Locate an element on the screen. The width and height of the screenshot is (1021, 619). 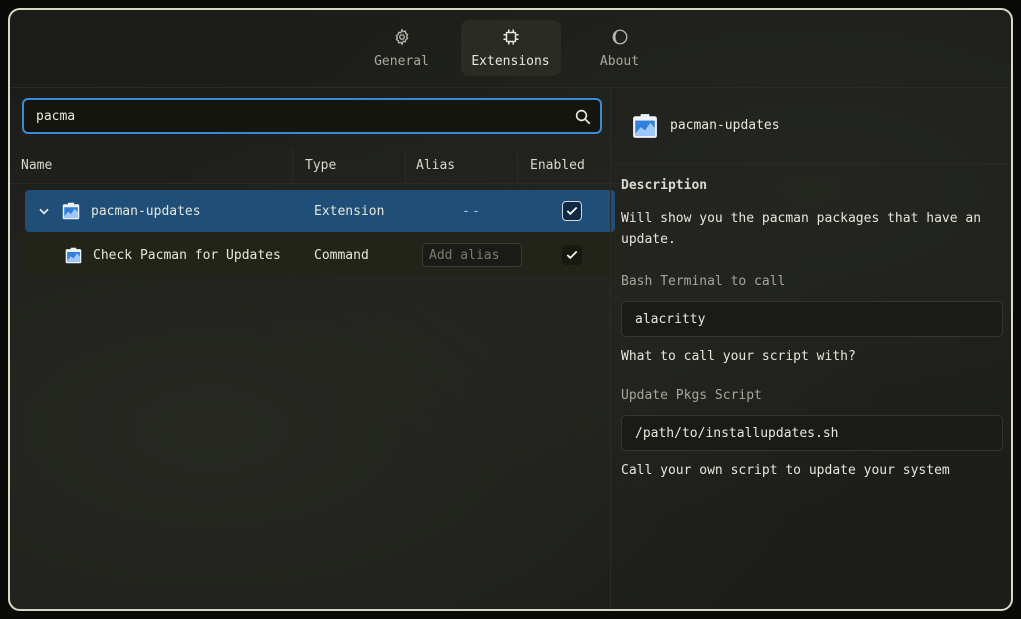
tab-general: General is located at coordinates (402, 48).